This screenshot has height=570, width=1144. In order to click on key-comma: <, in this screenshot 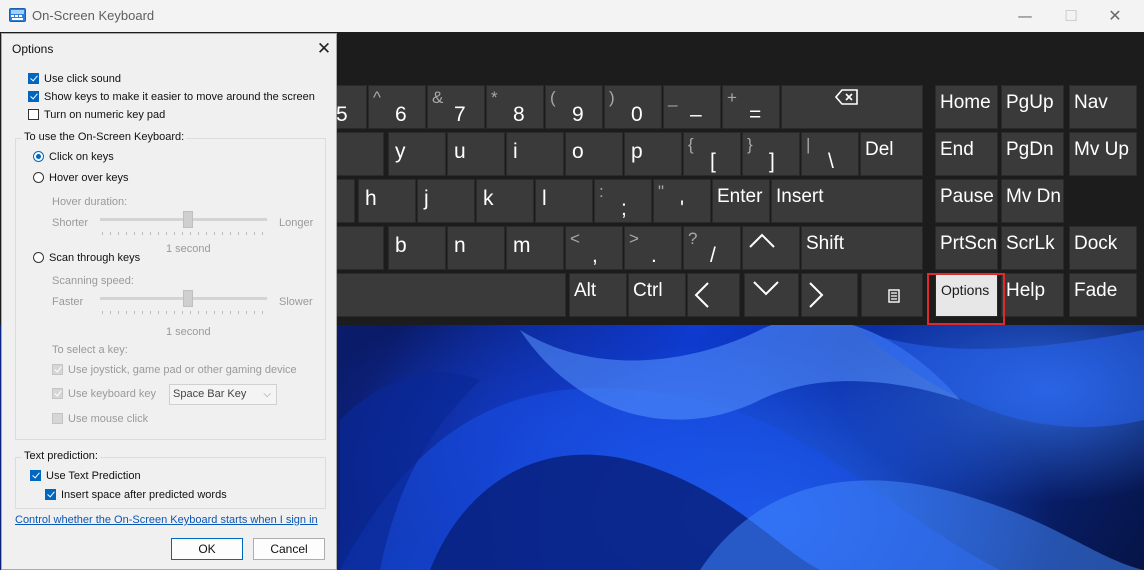, I will do `click(594, 248)`.